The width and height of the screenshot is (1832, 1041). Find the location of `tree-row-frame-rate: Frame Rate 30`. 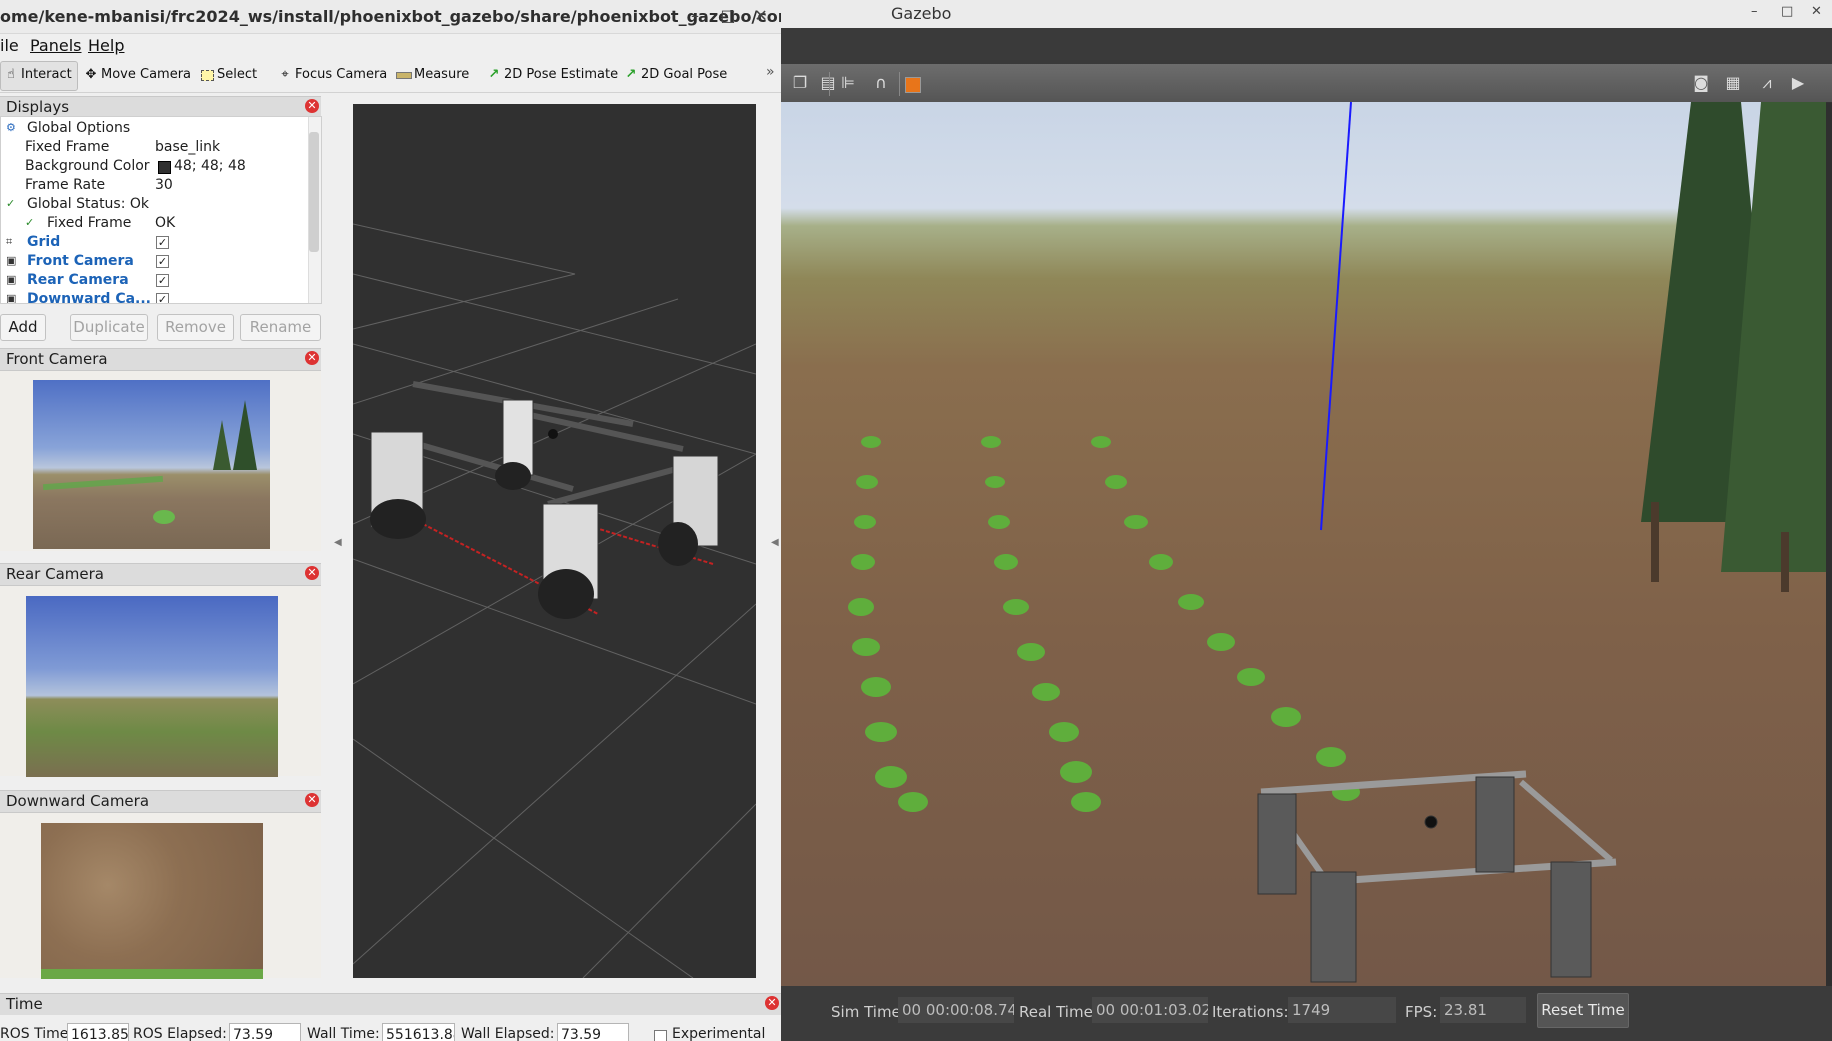

tree-row-frame-rate: Frame Rate 30 is located at coordinates (154, 185).